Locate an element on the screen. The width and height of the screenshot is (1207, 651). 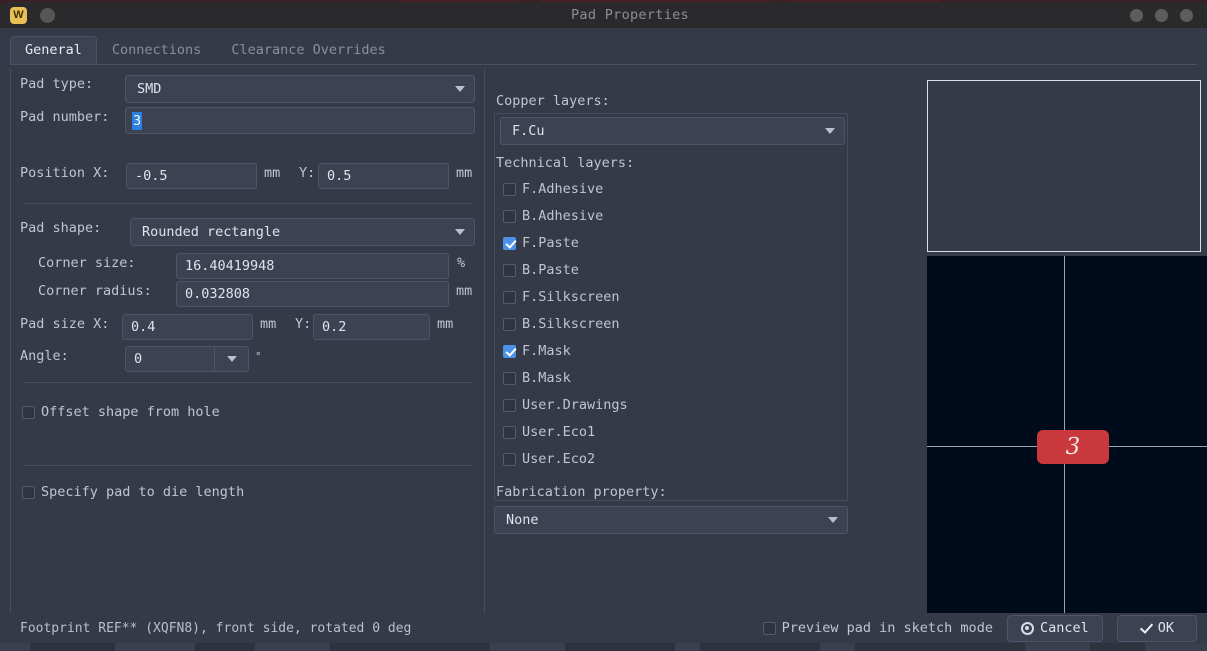
tab-bar: General Connections Clearance Overrides is located at coordinates (205, 50).